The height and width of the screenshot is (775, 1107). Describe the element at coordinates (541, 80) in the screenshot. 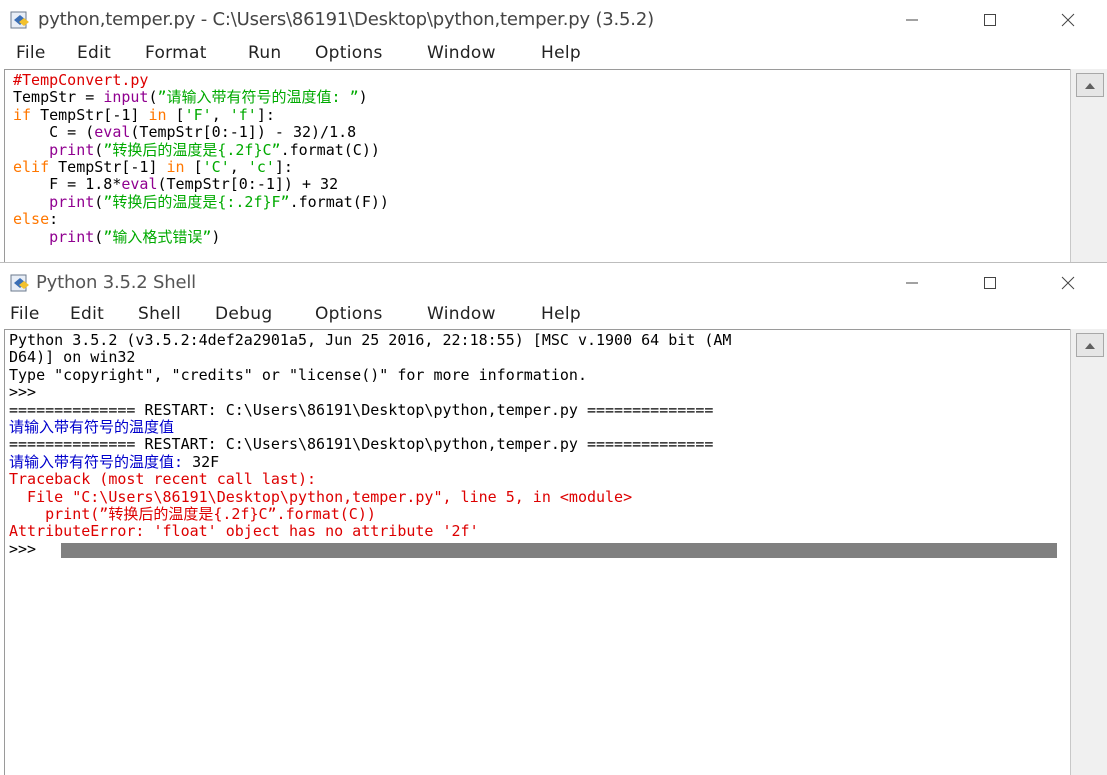

I see `code-line: #TempConvert.py` at that location.